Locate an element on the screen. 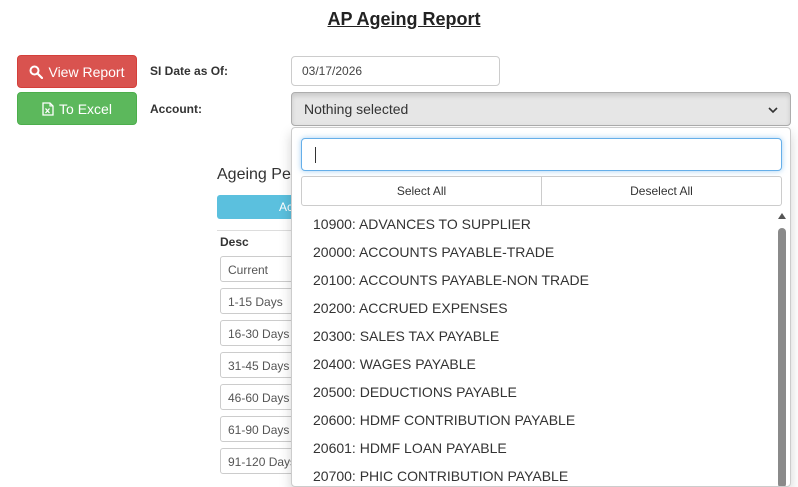  account-label: Account: is located at coordinates (176, 109).